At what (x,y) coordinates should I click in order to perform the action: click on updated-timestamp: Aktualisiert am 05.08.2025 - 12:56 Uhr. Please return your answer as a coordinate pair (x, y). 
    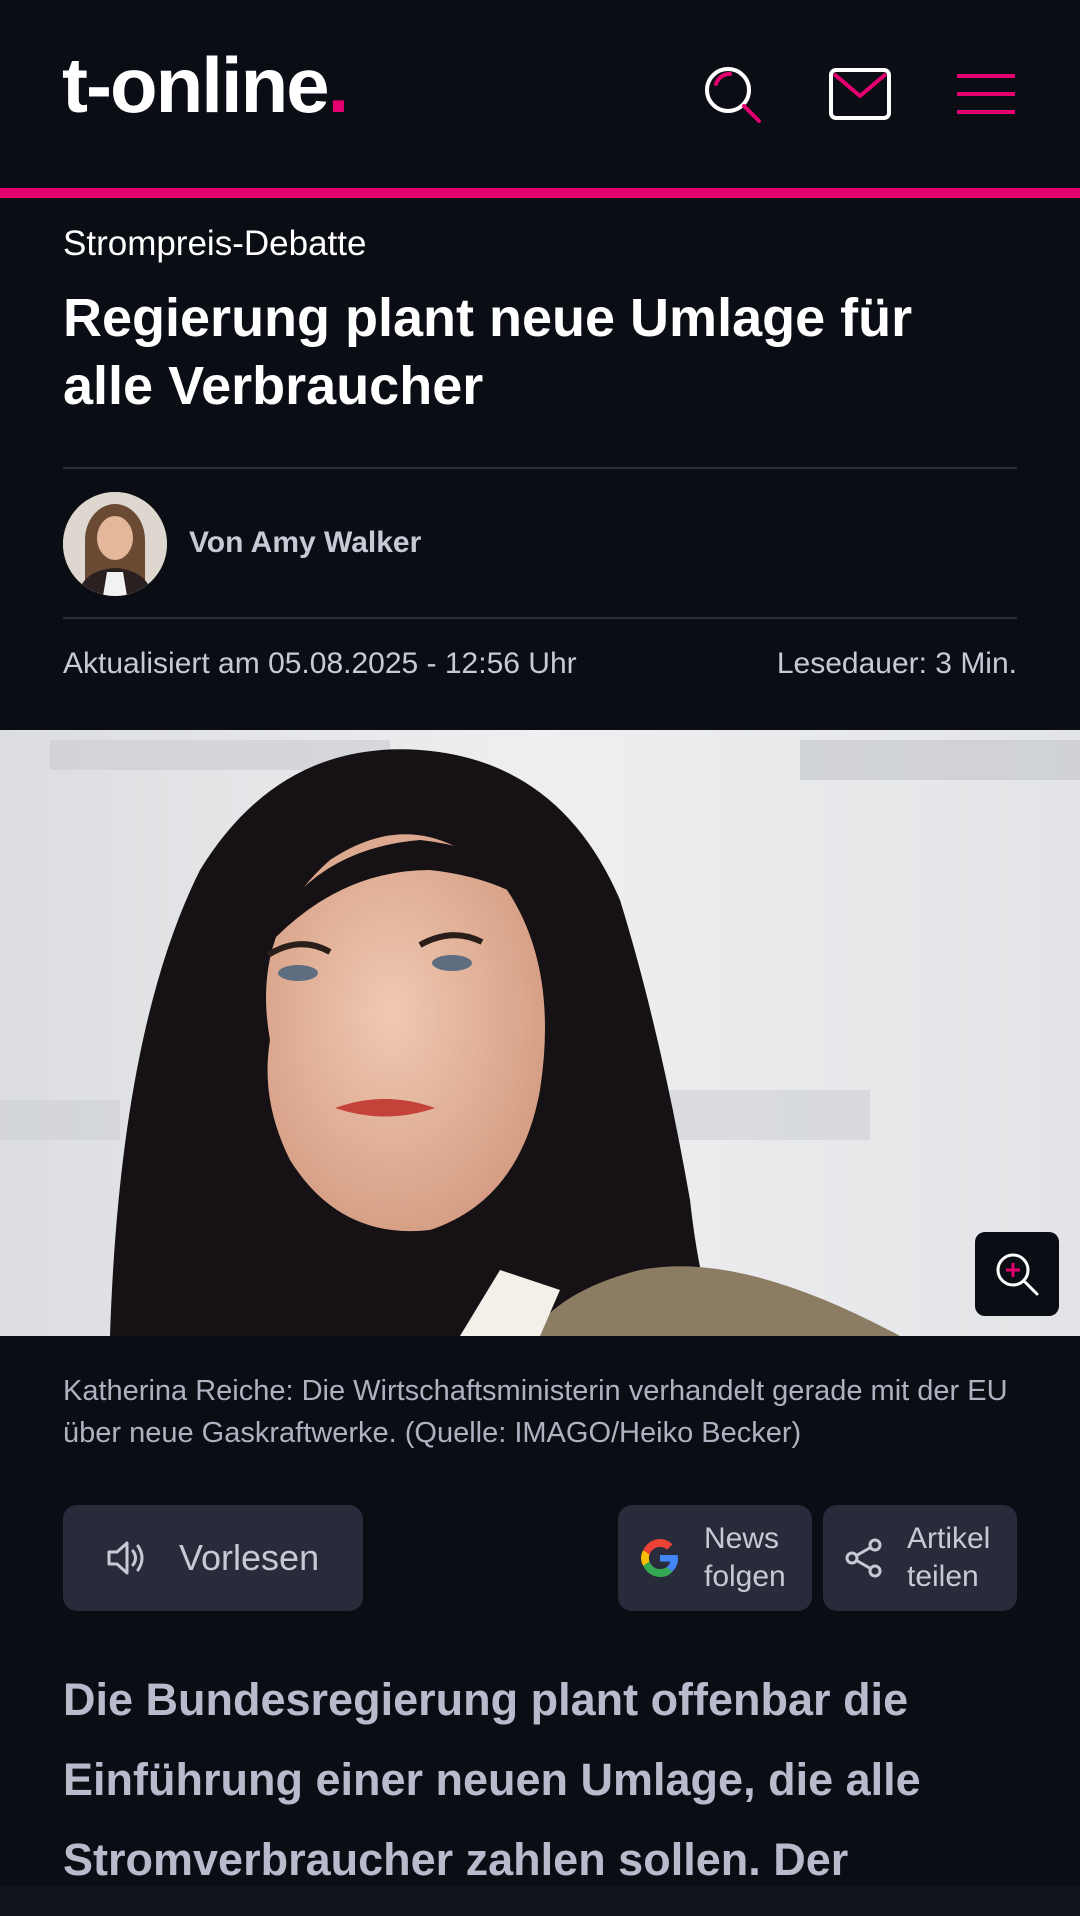
    Looking at the image, I should click on (320, 663).